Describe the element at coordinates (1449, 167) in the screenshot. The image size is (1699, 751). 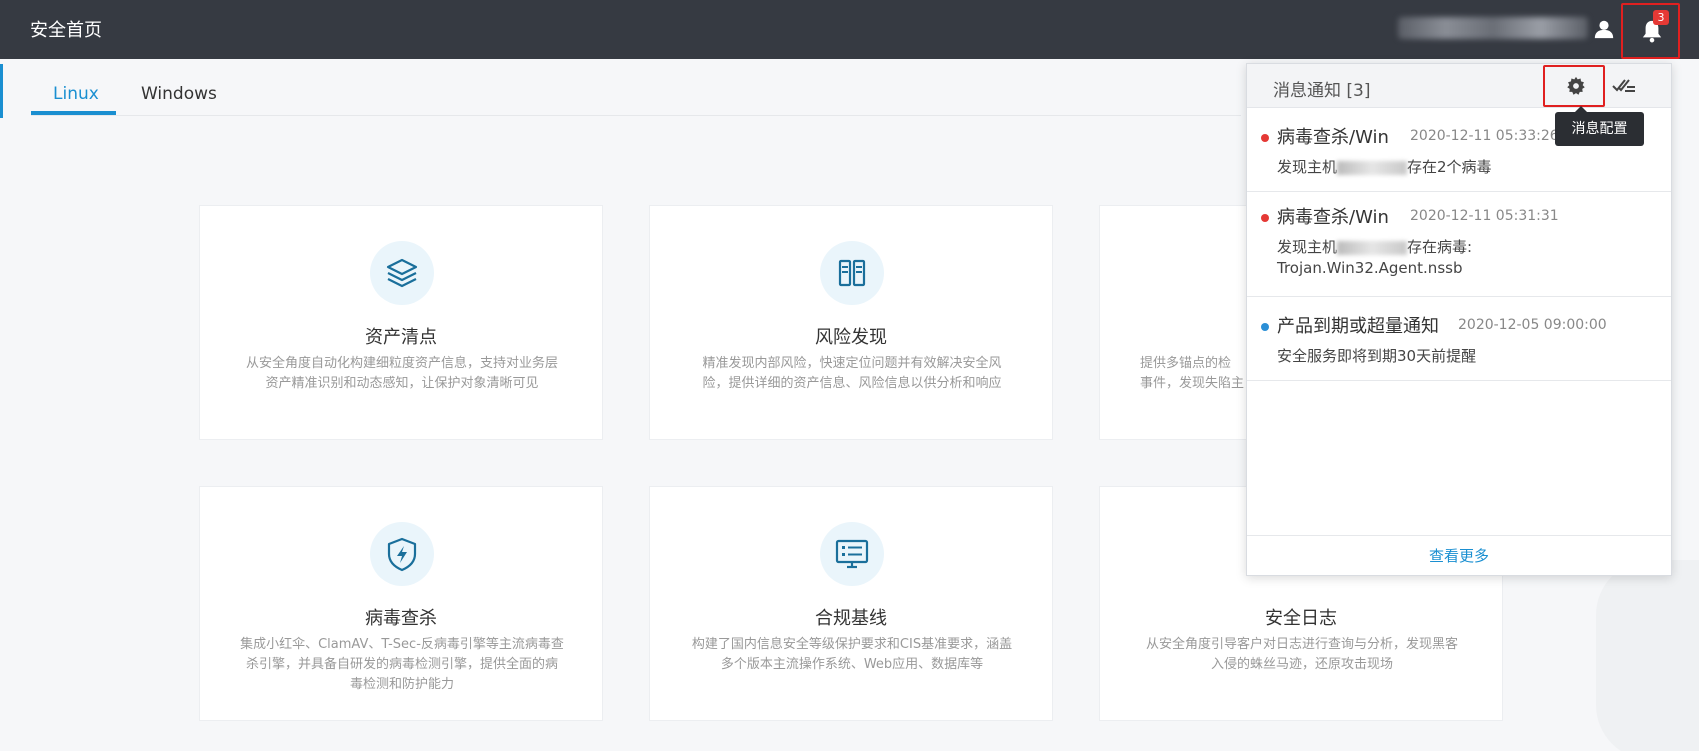
I see `notification-body-suffix: 存在2个病毒` at that location.